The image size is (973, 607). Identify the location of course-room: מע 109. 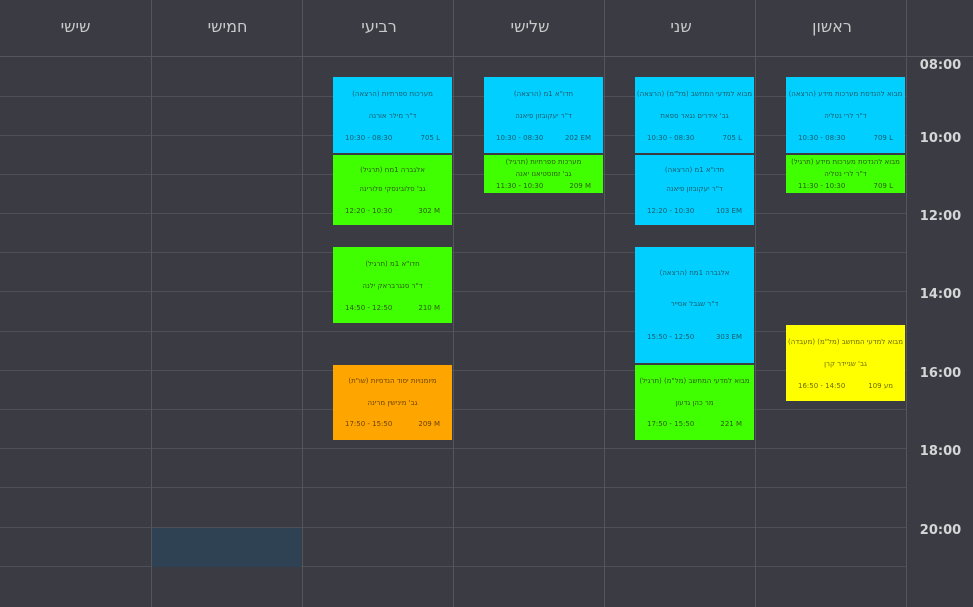
(880, 386).